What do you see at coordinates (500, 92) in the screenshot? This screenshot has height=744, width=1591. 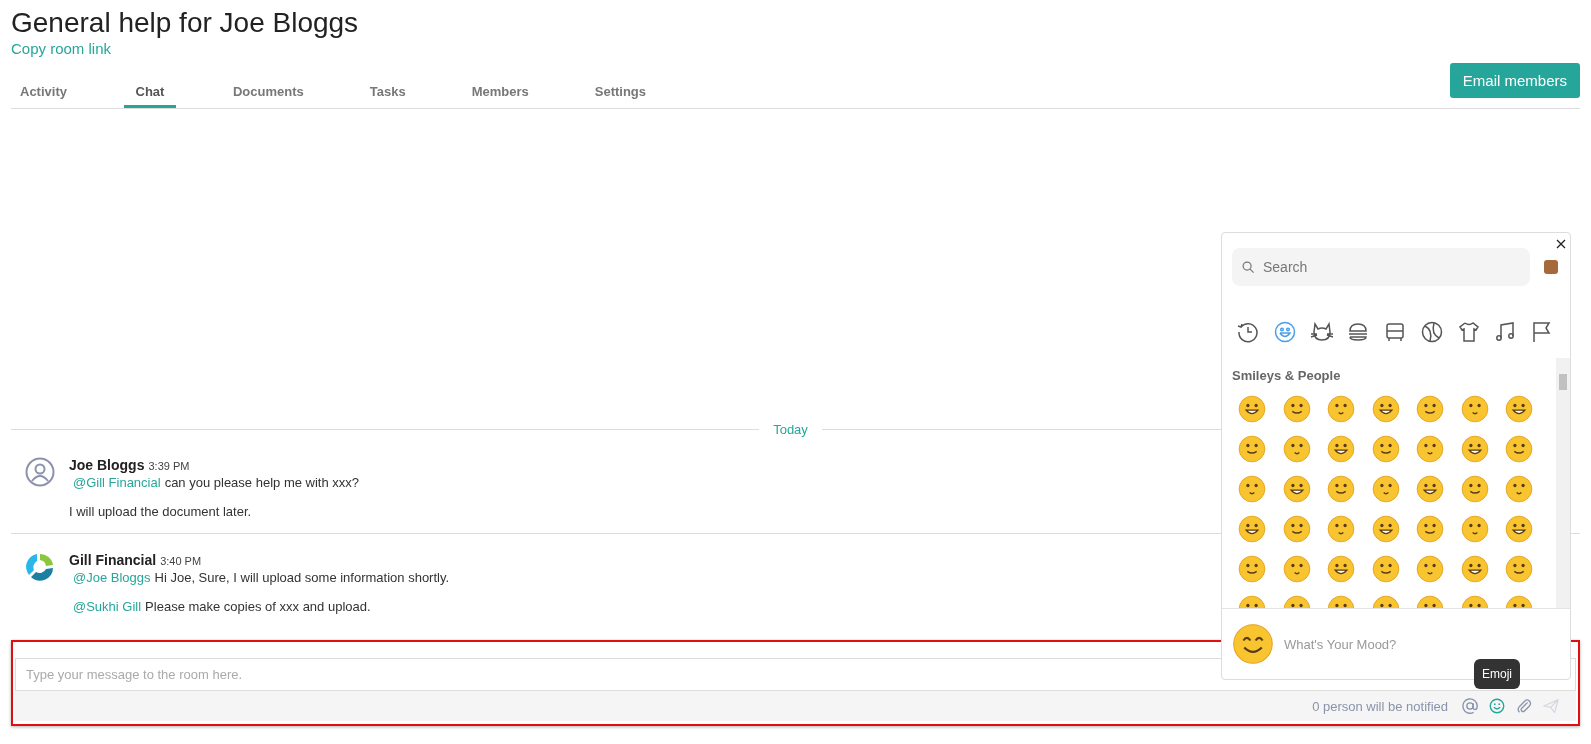 I see `tab: Members` at bounding box center [500, 92].